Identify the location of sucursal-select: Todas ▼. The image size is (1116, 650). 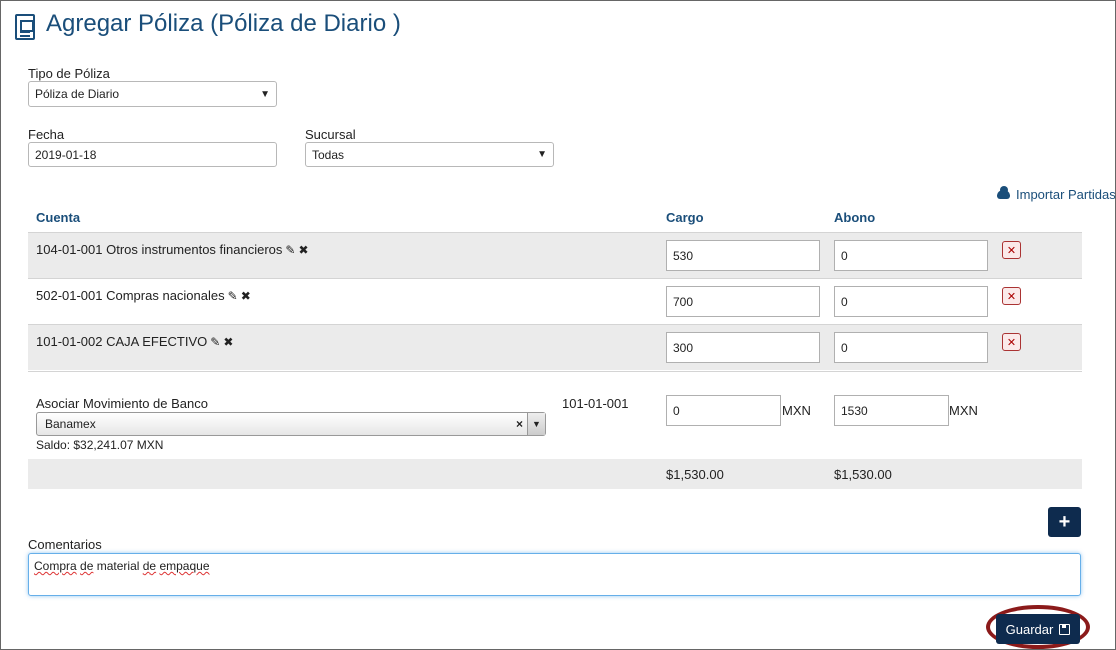
(429, 154).